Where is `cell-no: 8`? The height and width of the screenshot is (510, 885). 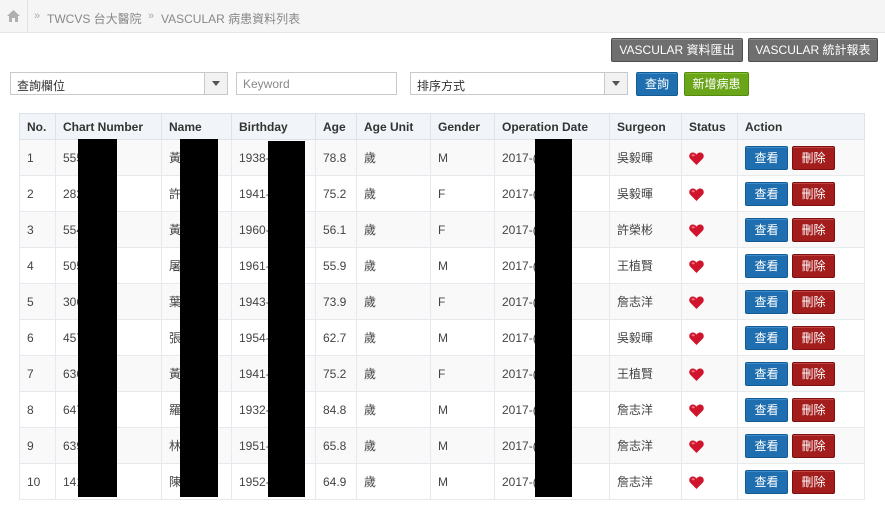 cell-no: 8 is located at coordinates (37, 409).